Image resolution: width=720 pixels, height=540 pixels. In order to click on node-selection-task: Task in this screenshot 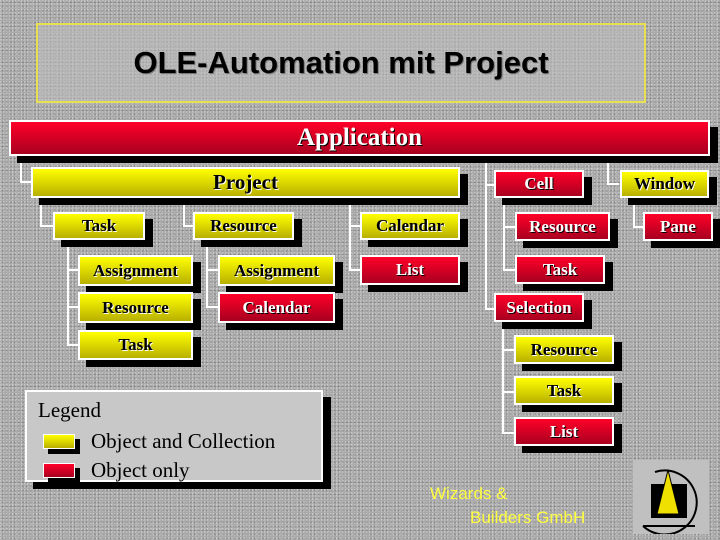, I will do `click(564, 390)`.